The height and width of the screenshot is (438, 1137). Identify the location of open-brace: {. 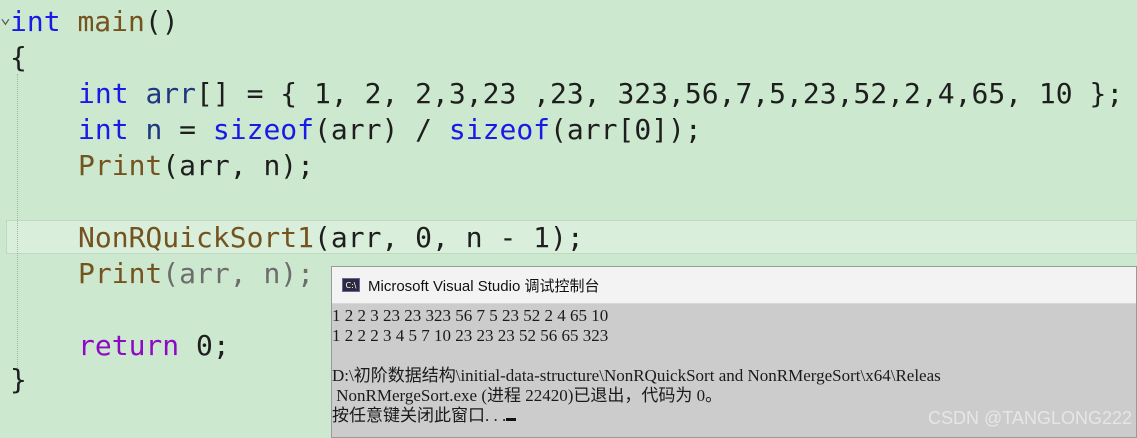
(18, 57).